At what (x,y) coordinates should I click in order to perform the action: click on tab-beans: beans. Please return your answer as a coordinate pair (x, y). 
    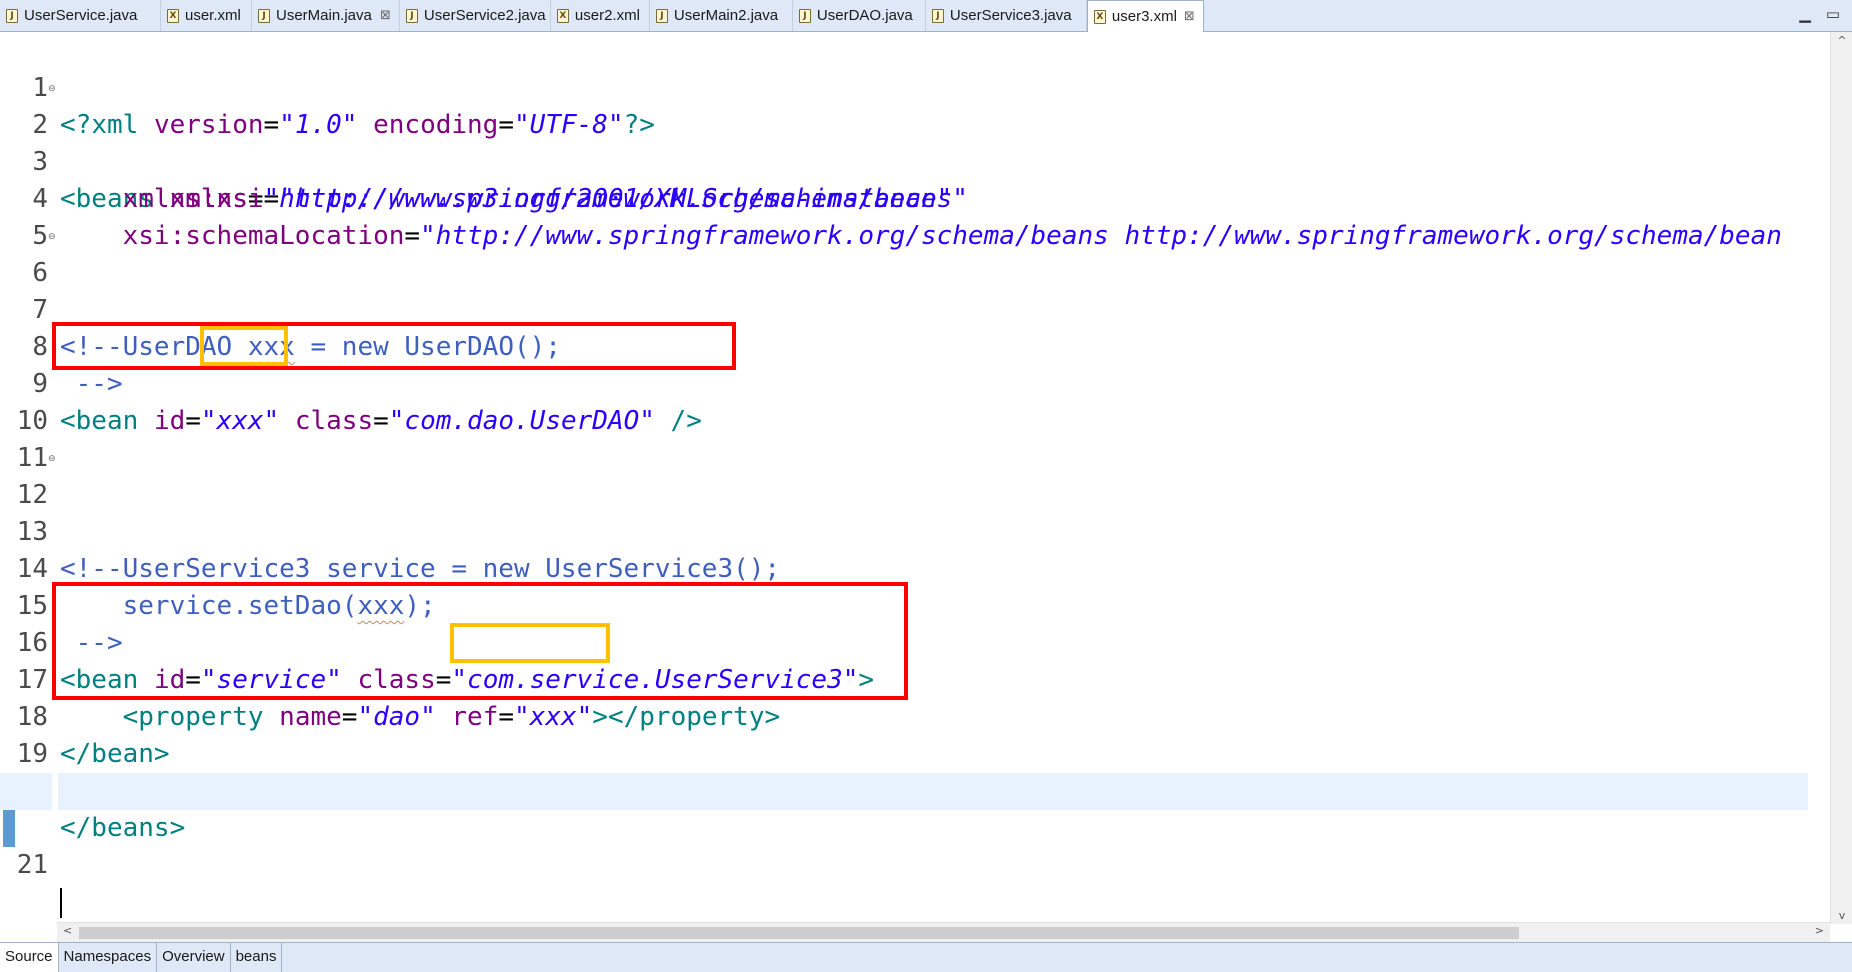
    Looking at the image, I should click on (257, 957).